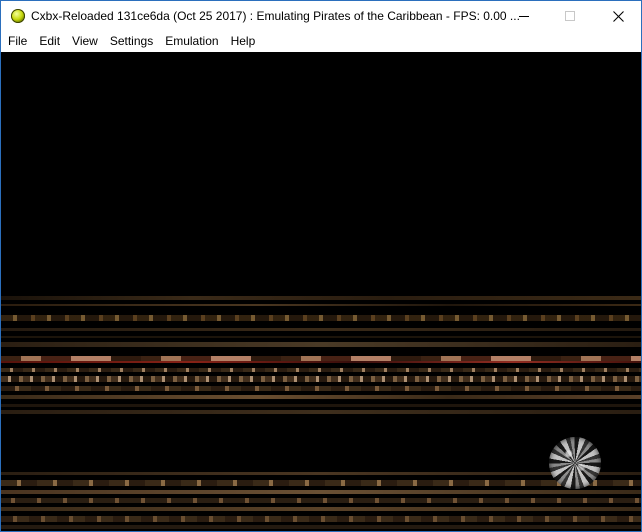 The image size is (642, 532). Describe the element at coordinates (17, 41) in the screenshot. I see `menu-file: File` at that location.